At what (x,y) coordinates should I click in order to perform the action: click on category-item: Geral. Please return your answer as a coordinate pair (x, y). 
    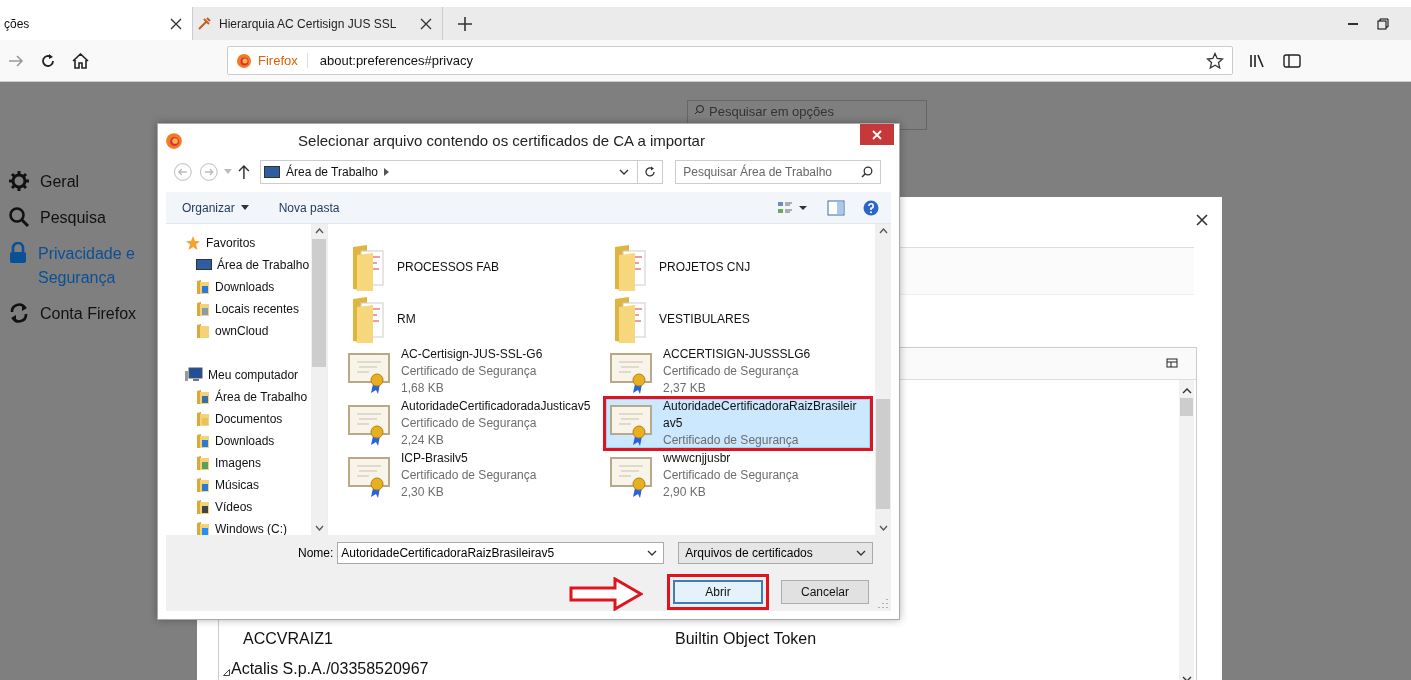
    Looking at the image, I should click on (102, 182).